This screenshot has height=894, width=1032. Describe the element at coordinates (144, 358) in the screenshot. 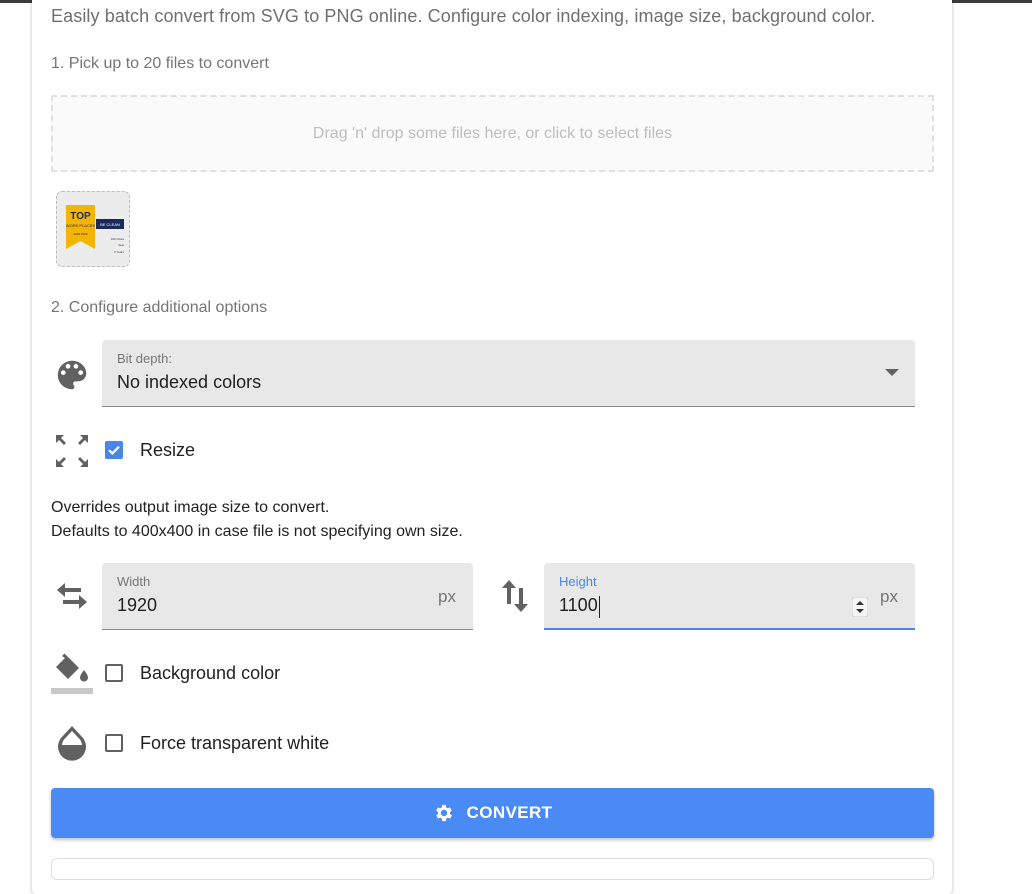

I see `bit-depth-label: Bit depth:` at that location.